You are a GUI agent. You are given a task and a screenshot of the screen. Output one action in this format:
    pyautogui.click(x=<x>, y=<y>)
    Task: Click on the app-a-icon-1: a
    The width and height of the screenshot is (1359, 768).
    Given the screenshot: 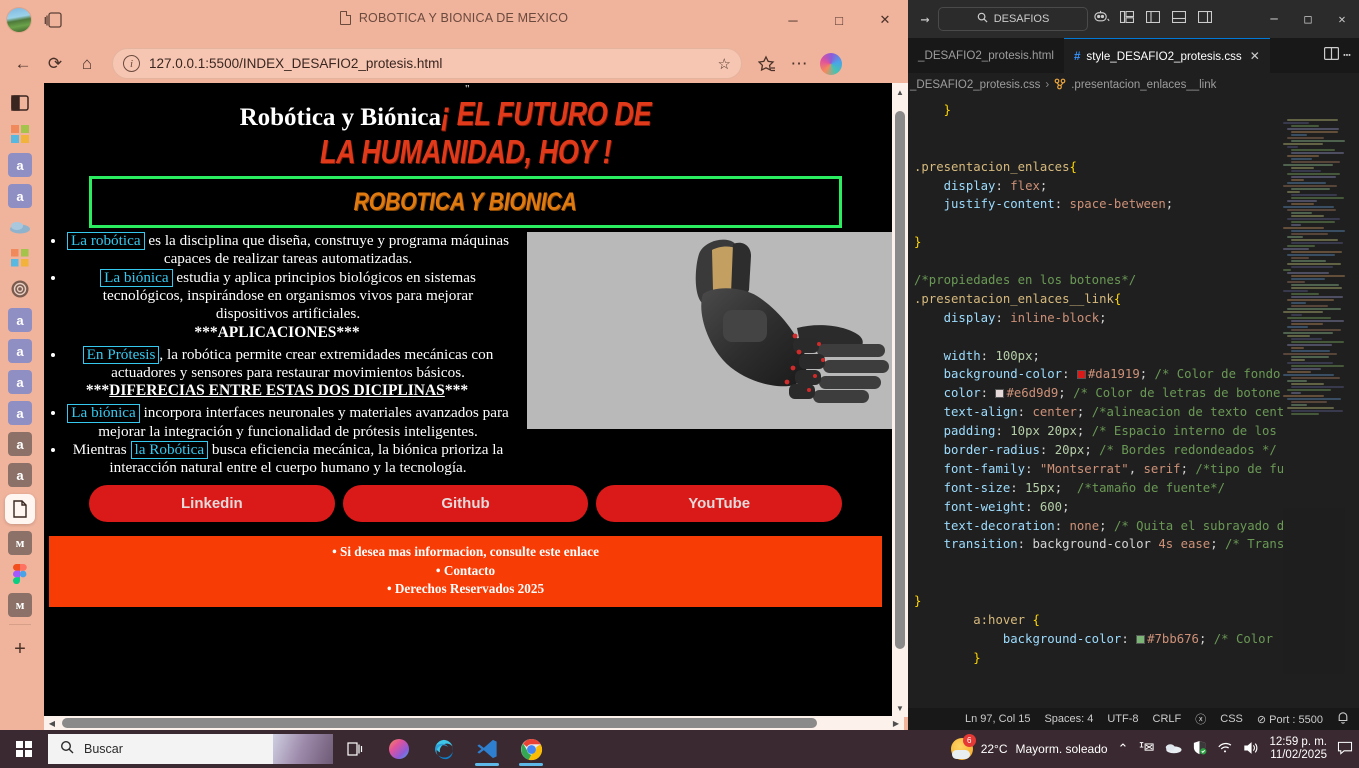 What is the action you would take?
    pyautogui.click(x=20, y=165)
    